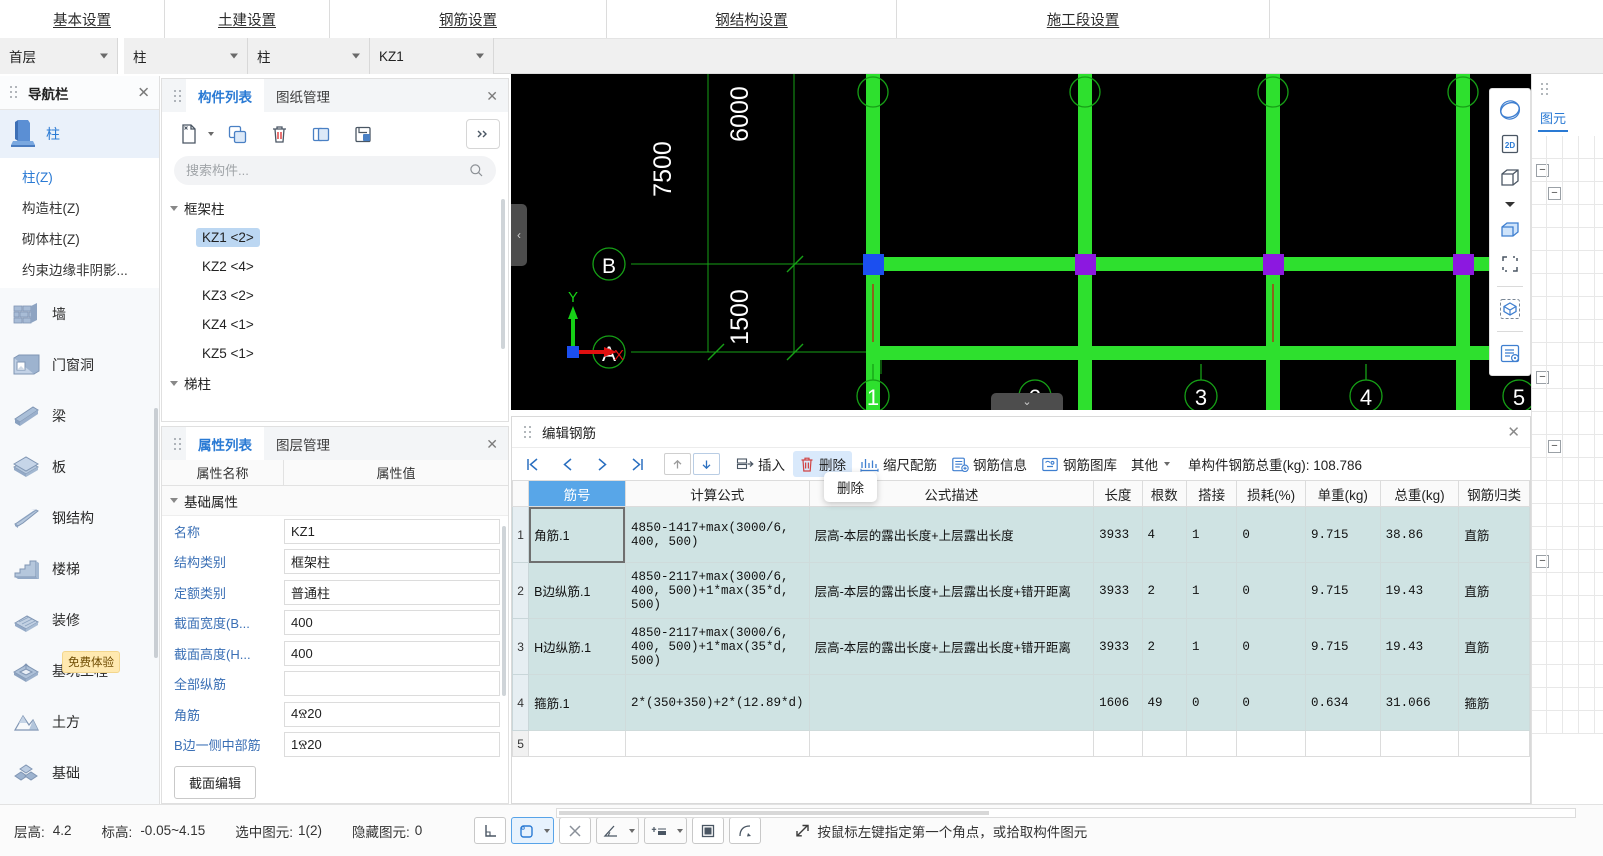 The height and width of the screenshot is (856, 1603). I want to click on tab-property-list: 属性列表, so click(225, 443).